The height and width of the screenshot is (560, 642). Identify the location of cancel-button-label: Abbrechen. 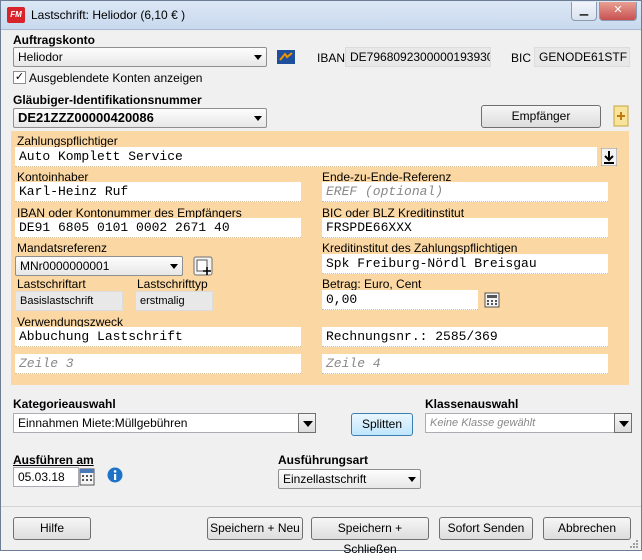
(587, 528).